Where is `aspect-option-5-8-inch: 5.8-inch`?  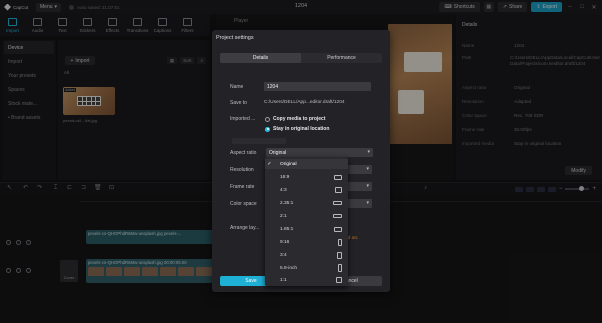
aspect-option-5-8-inch: 5.8-inch is located at coordinates (306, 268).